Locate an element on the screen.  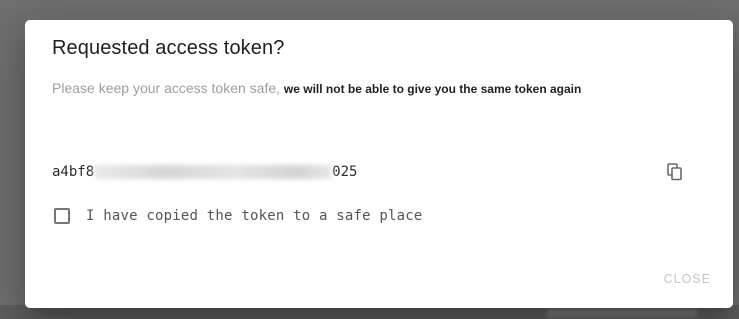
copied-confirmation-checkbox-row: I have copied the token to a safe place is located at coordinates (238, 216).